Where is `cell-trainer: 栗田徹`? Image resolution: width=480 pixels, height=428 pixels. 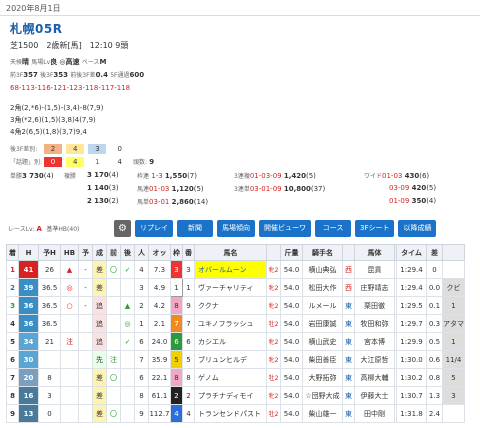
cell-trainer: 栗田徹 is located at coordinates (374, 305).